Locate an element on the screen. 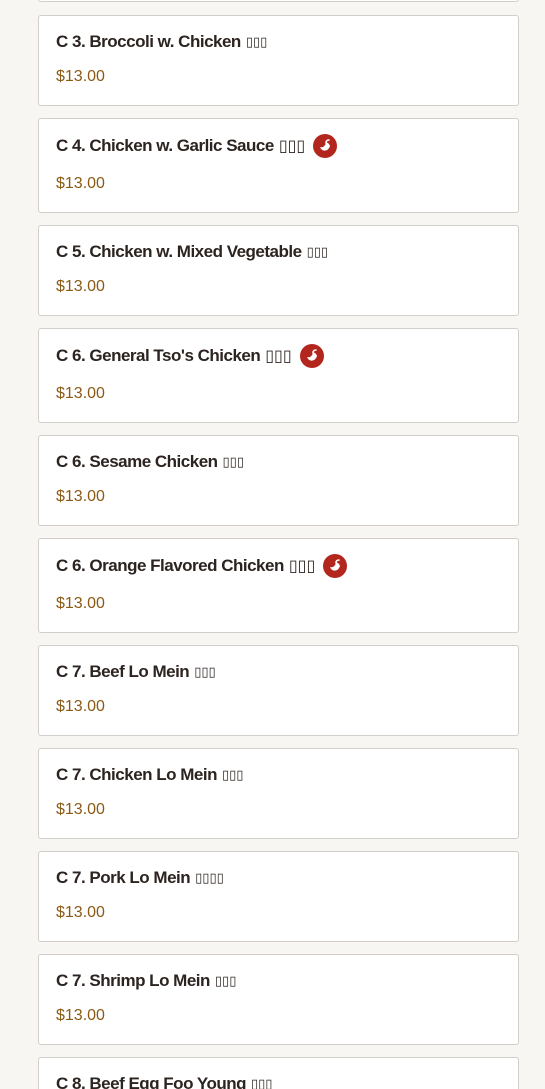 The image size is (545, 1089). menu-item-title: C 8. Beef Egg Foo Young is located at coordinates (151, 1081).